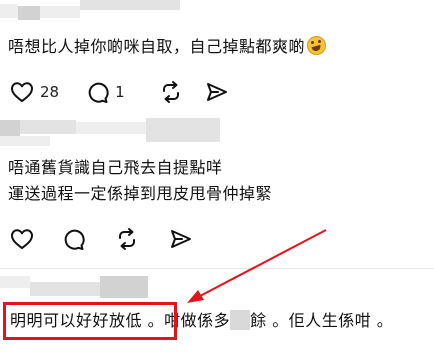  I want to click on rofl-emoji-icon, so click(317, 45).